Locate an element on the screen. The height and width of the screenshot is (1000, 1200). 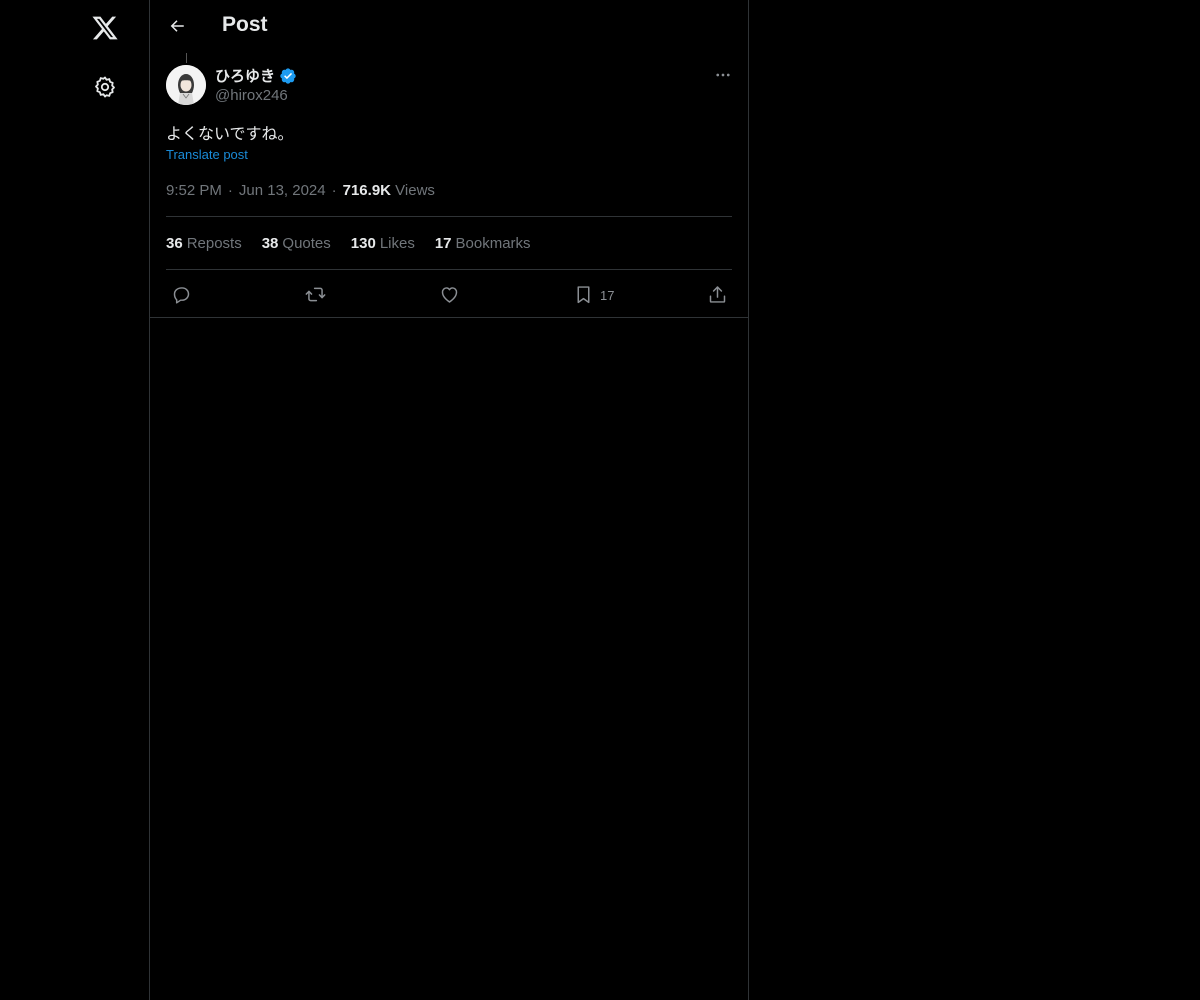
post-stats: 36 Reposts 38 Quotes 130 Likes 17 Bookmarks is located at coordinates (358, 243).